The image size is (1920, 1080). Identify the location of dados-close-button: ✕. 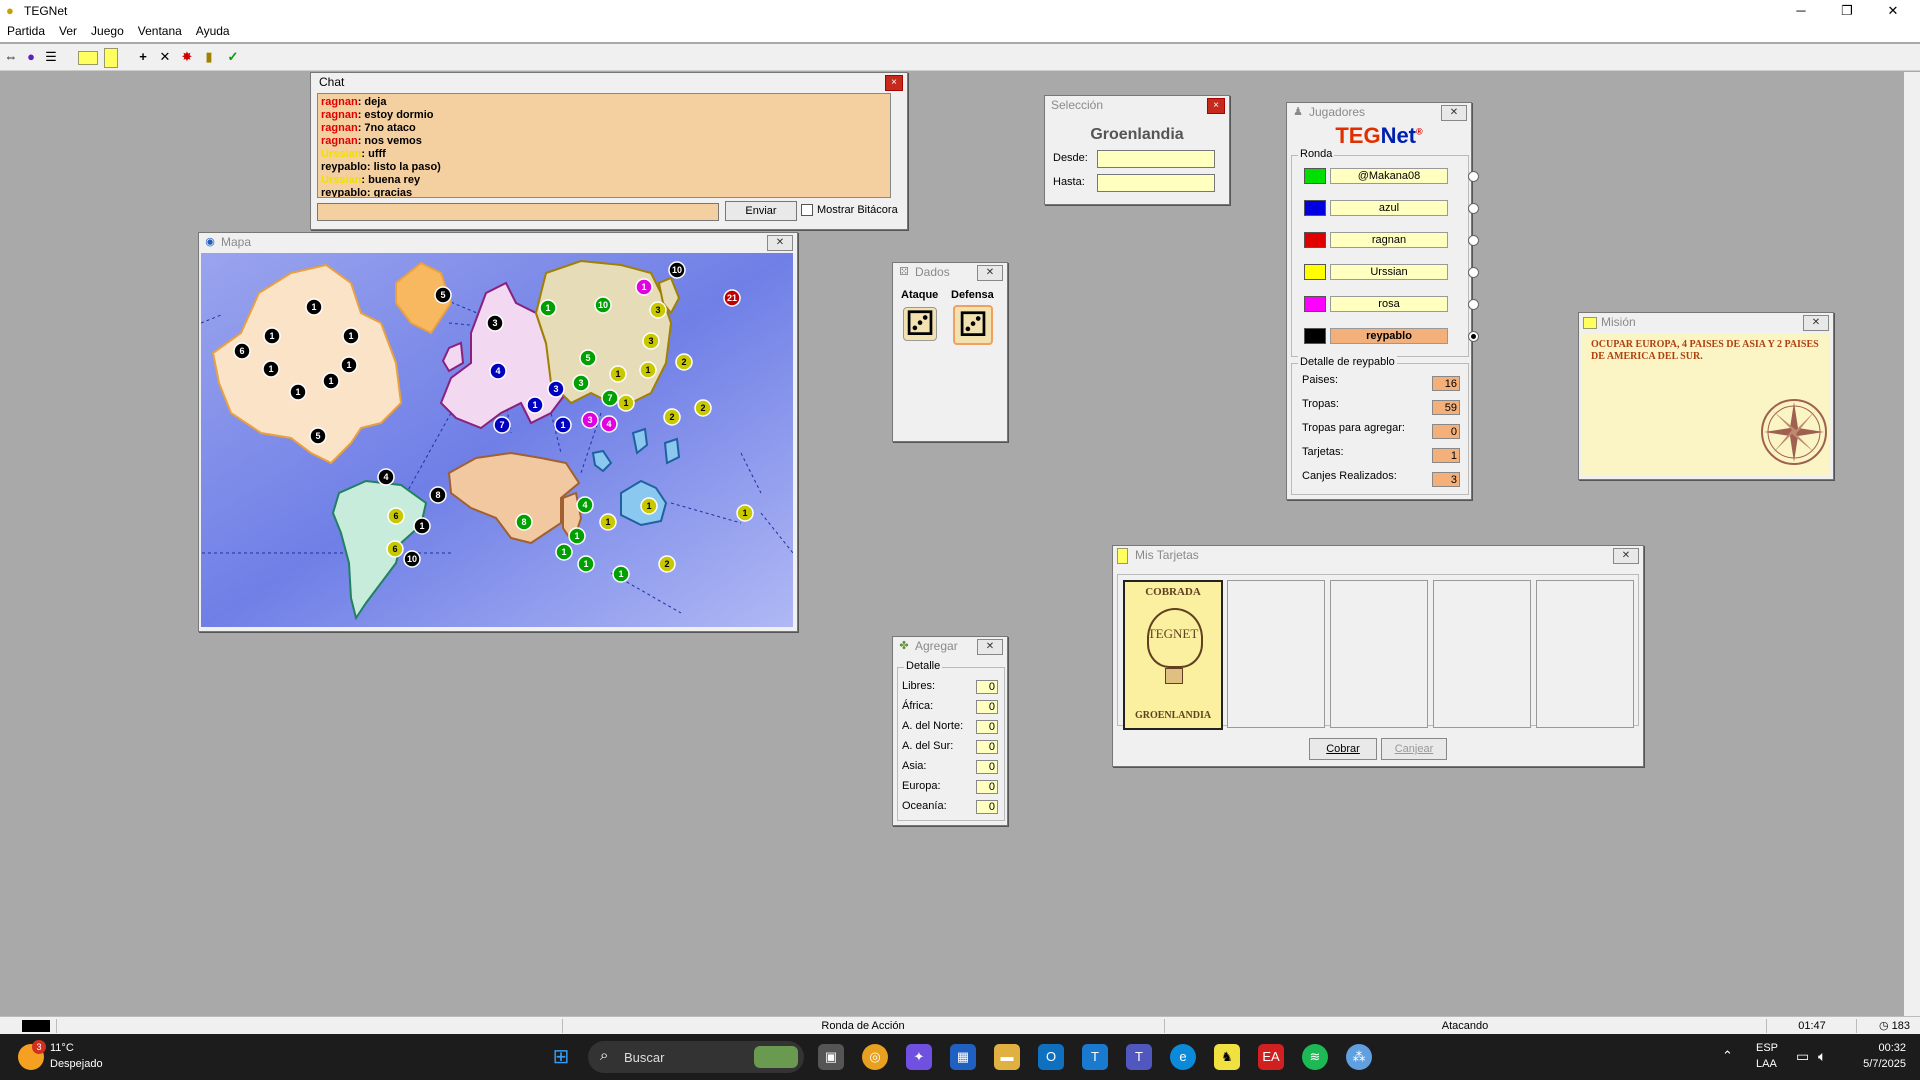
(990, 273).